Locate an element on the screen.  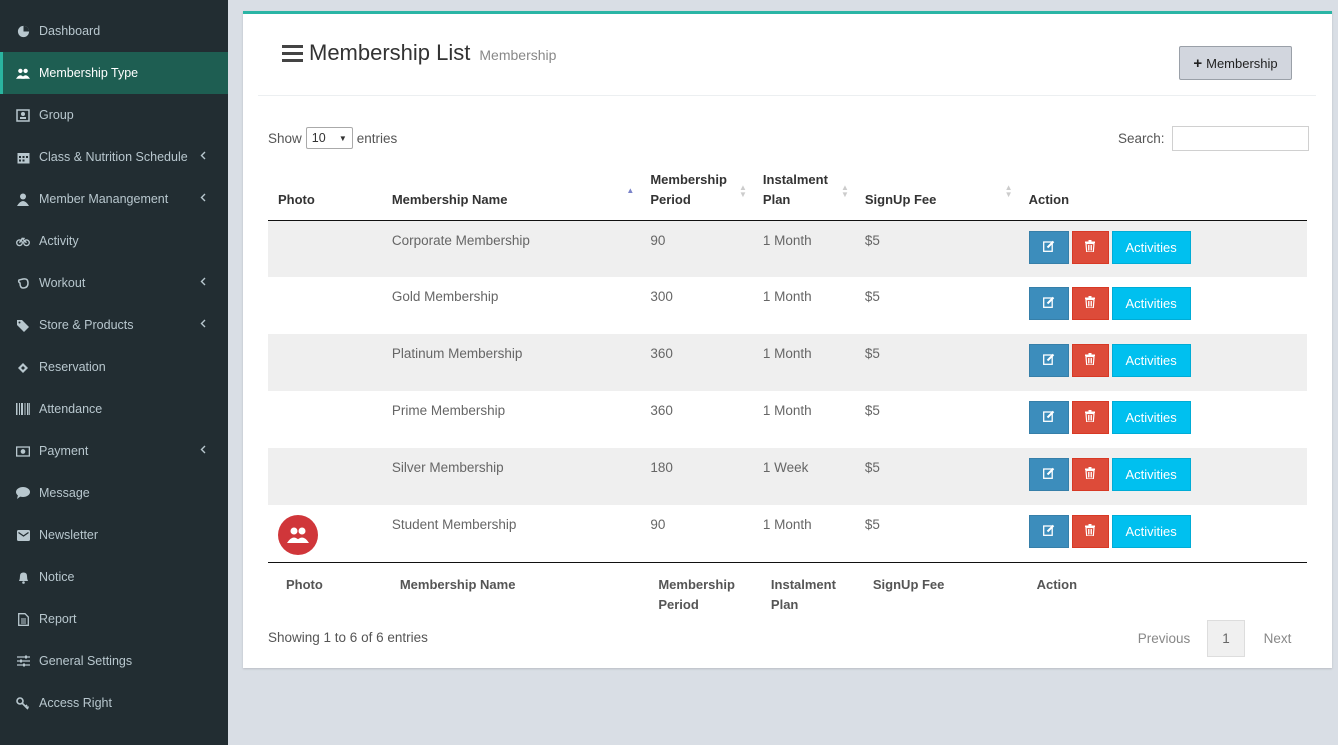
entries-select: 10 ▼ is located at coordinates (329, 138).